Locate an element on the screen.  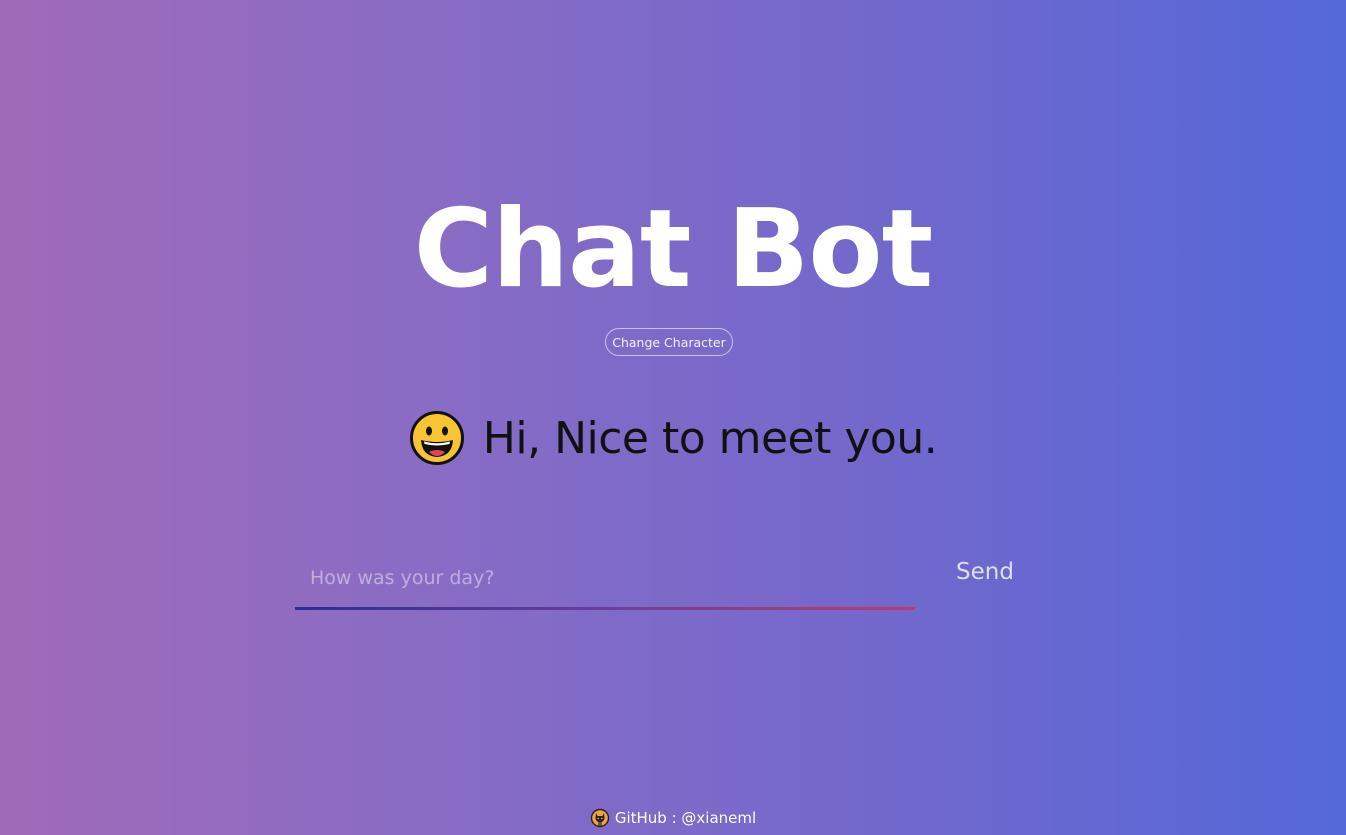
message-input-container is located at coordinates (605, 579).